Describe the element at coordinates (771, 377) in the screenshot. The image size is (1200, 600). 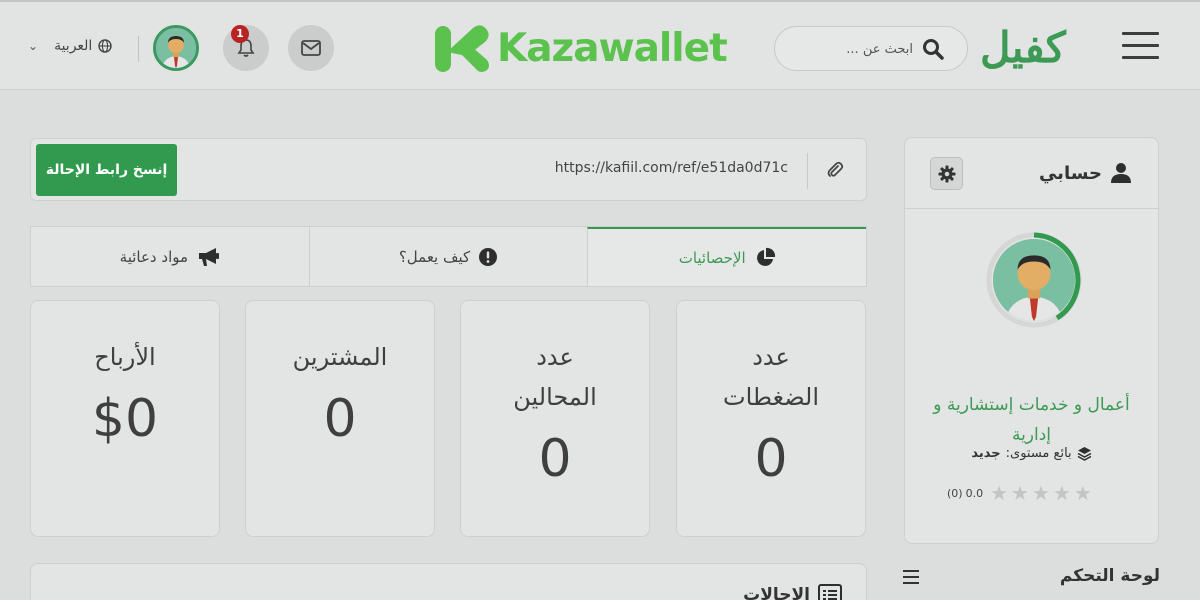
I see `stat-label: عدد الضغطات` at that location.